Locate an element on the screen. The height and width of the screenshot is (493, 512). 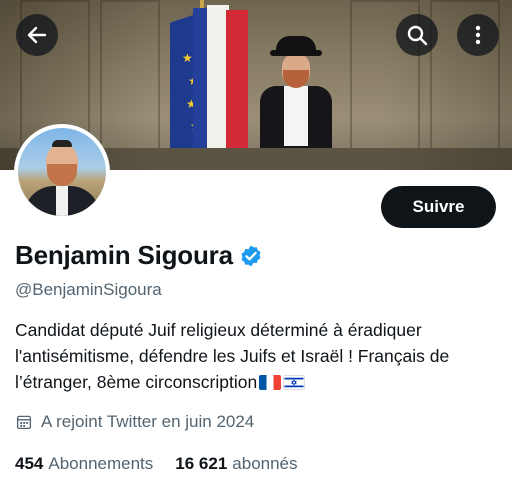
search-button is located at coordinates (417, 35).